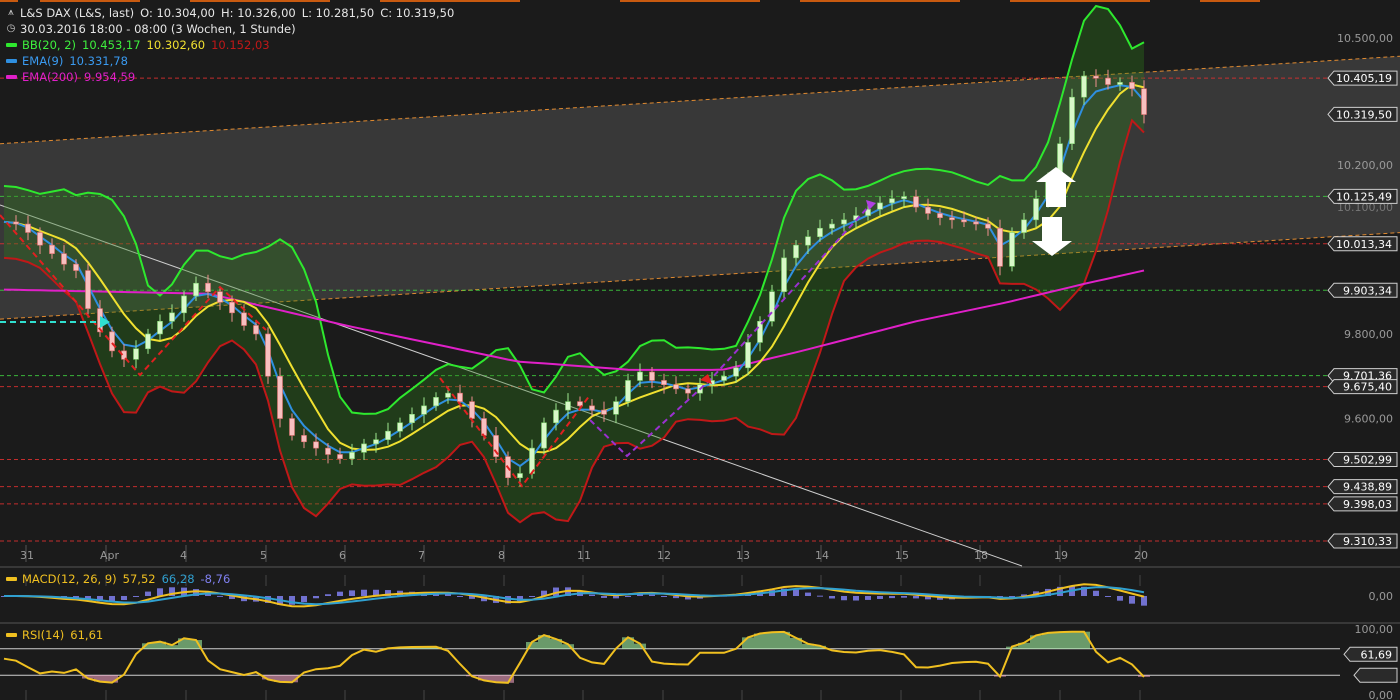 Image resolution: width=1400 pixels, height=700 pixels. I want to click on price-tag-label: 9.438,89, so click(1367, 487).